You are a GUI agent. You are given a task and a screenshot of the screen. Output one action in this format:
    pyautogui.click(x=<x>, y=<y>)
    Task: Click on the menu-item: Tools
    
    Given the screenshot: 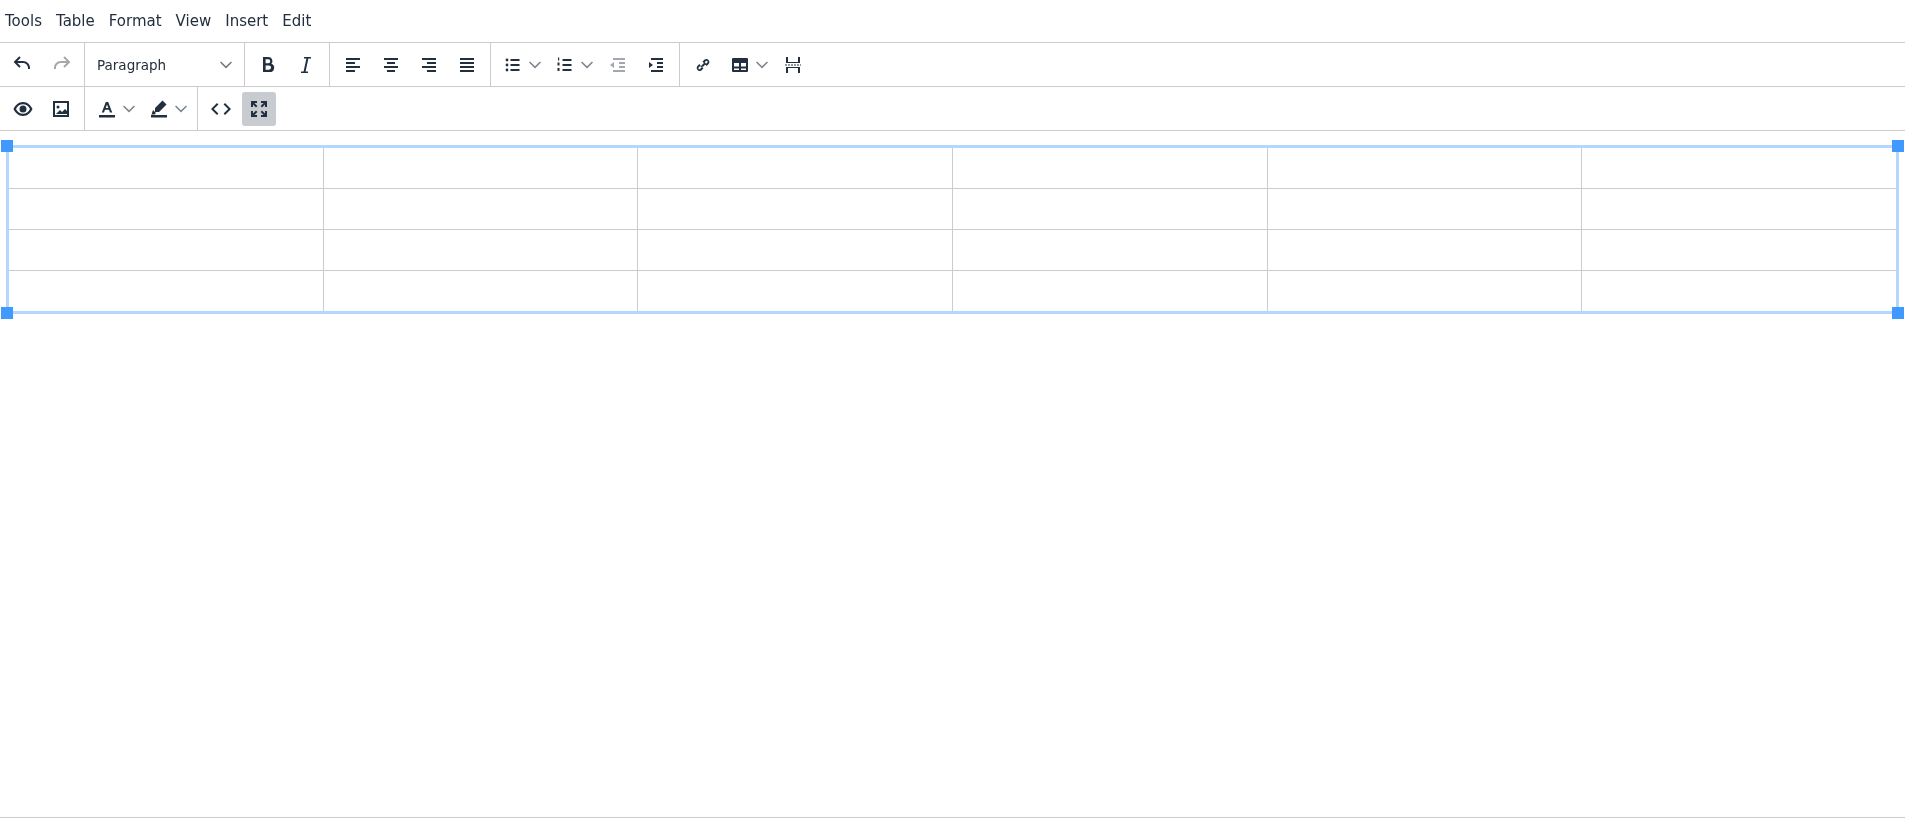 What is the action you would take?
    pyautogui.click(x=25, y=21)
    